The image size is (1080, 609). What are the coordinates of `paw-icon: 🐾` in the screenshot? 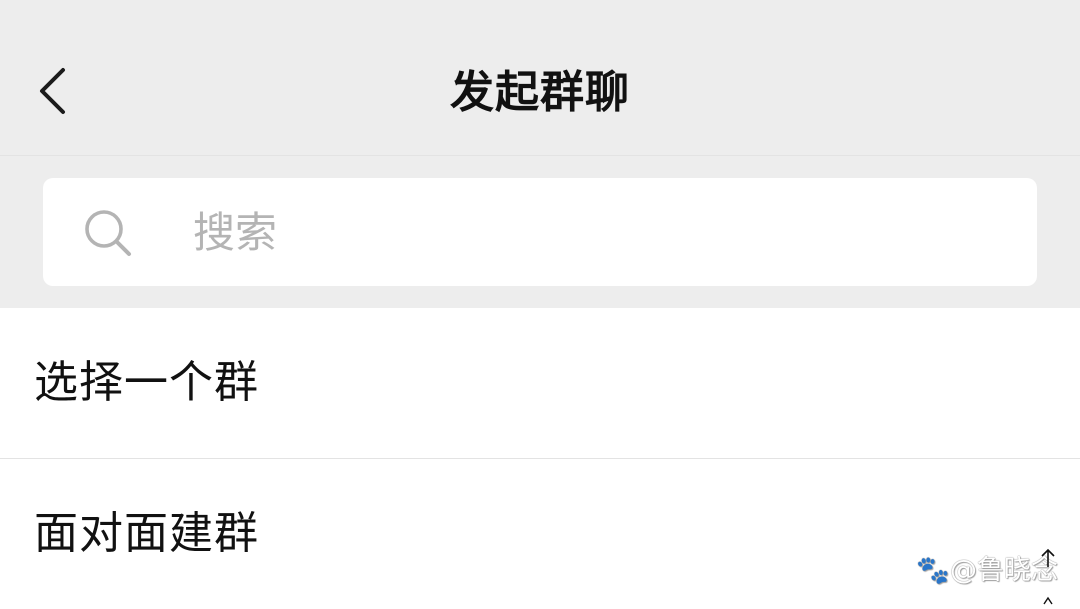 It's located at (933, 570).